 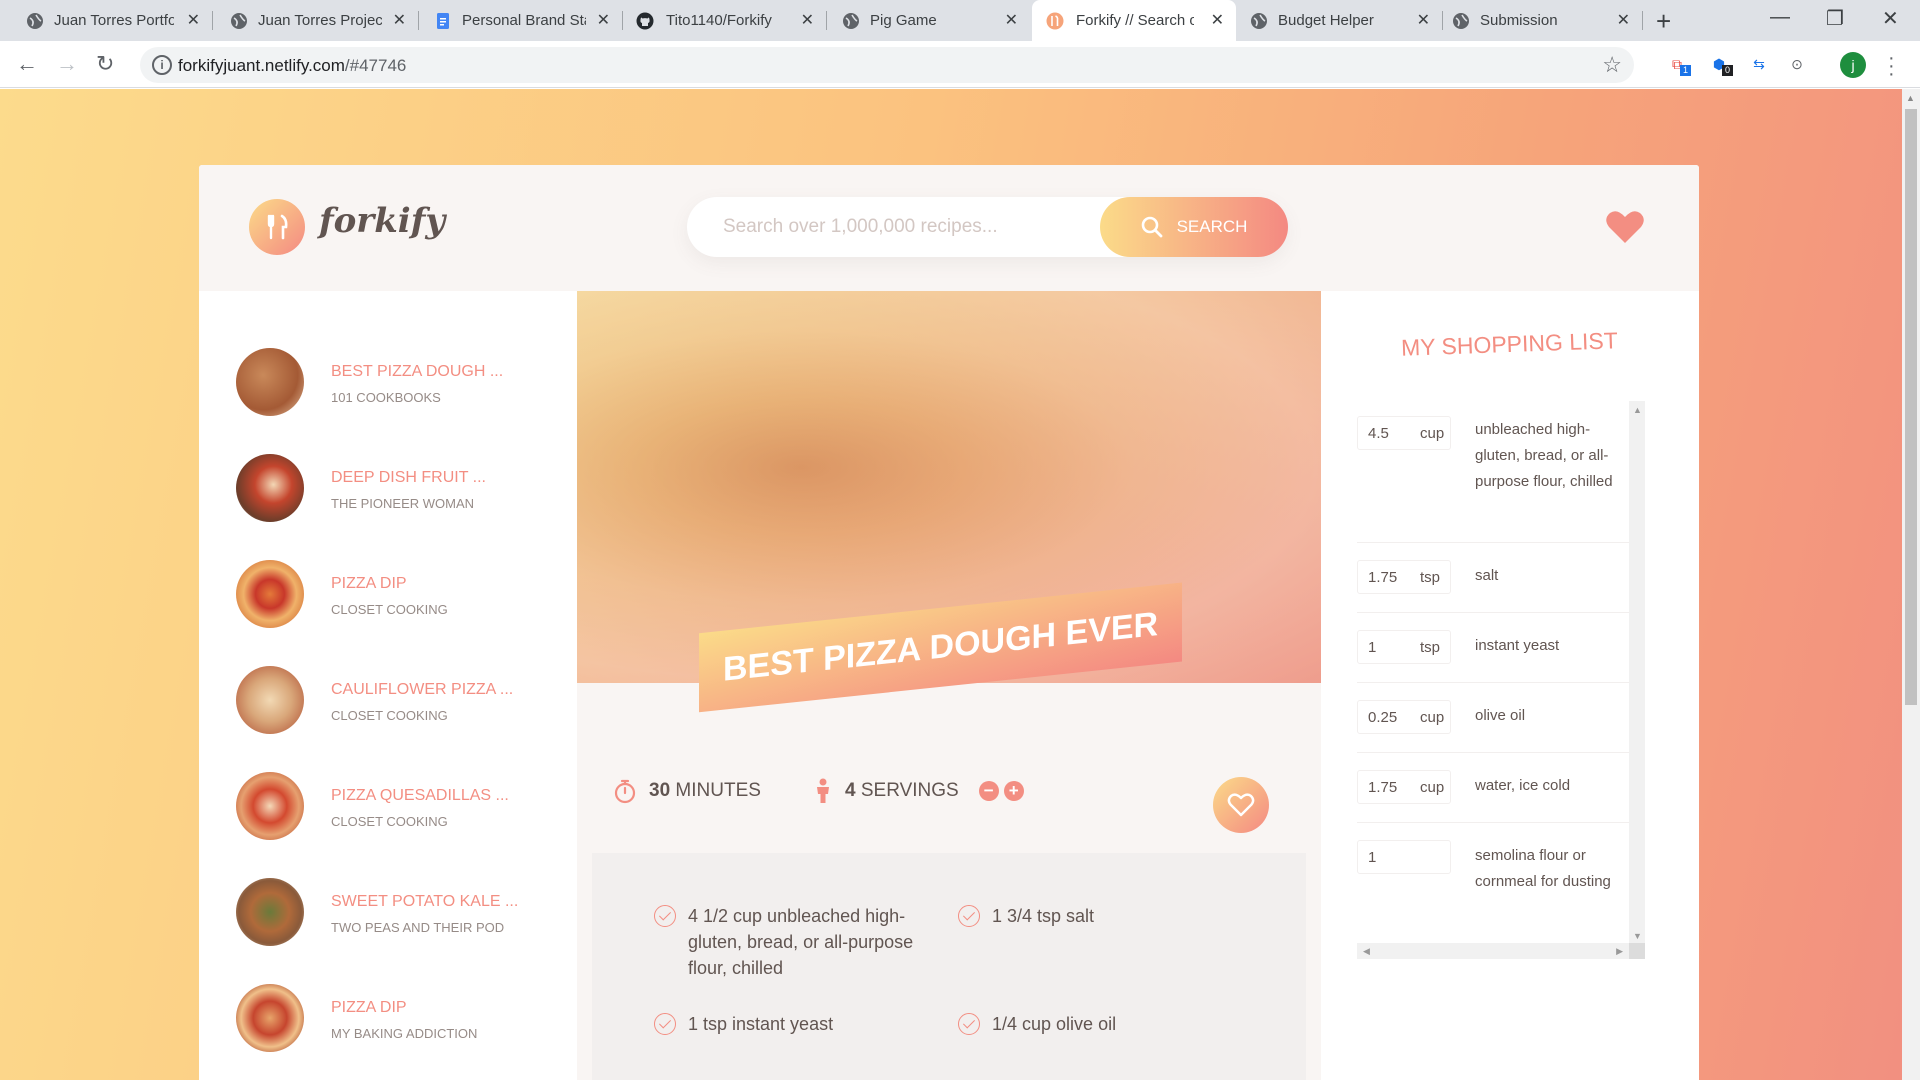 I want to click on result-publisher: Two Peas and Their Pod, so click(x=418, y=927).